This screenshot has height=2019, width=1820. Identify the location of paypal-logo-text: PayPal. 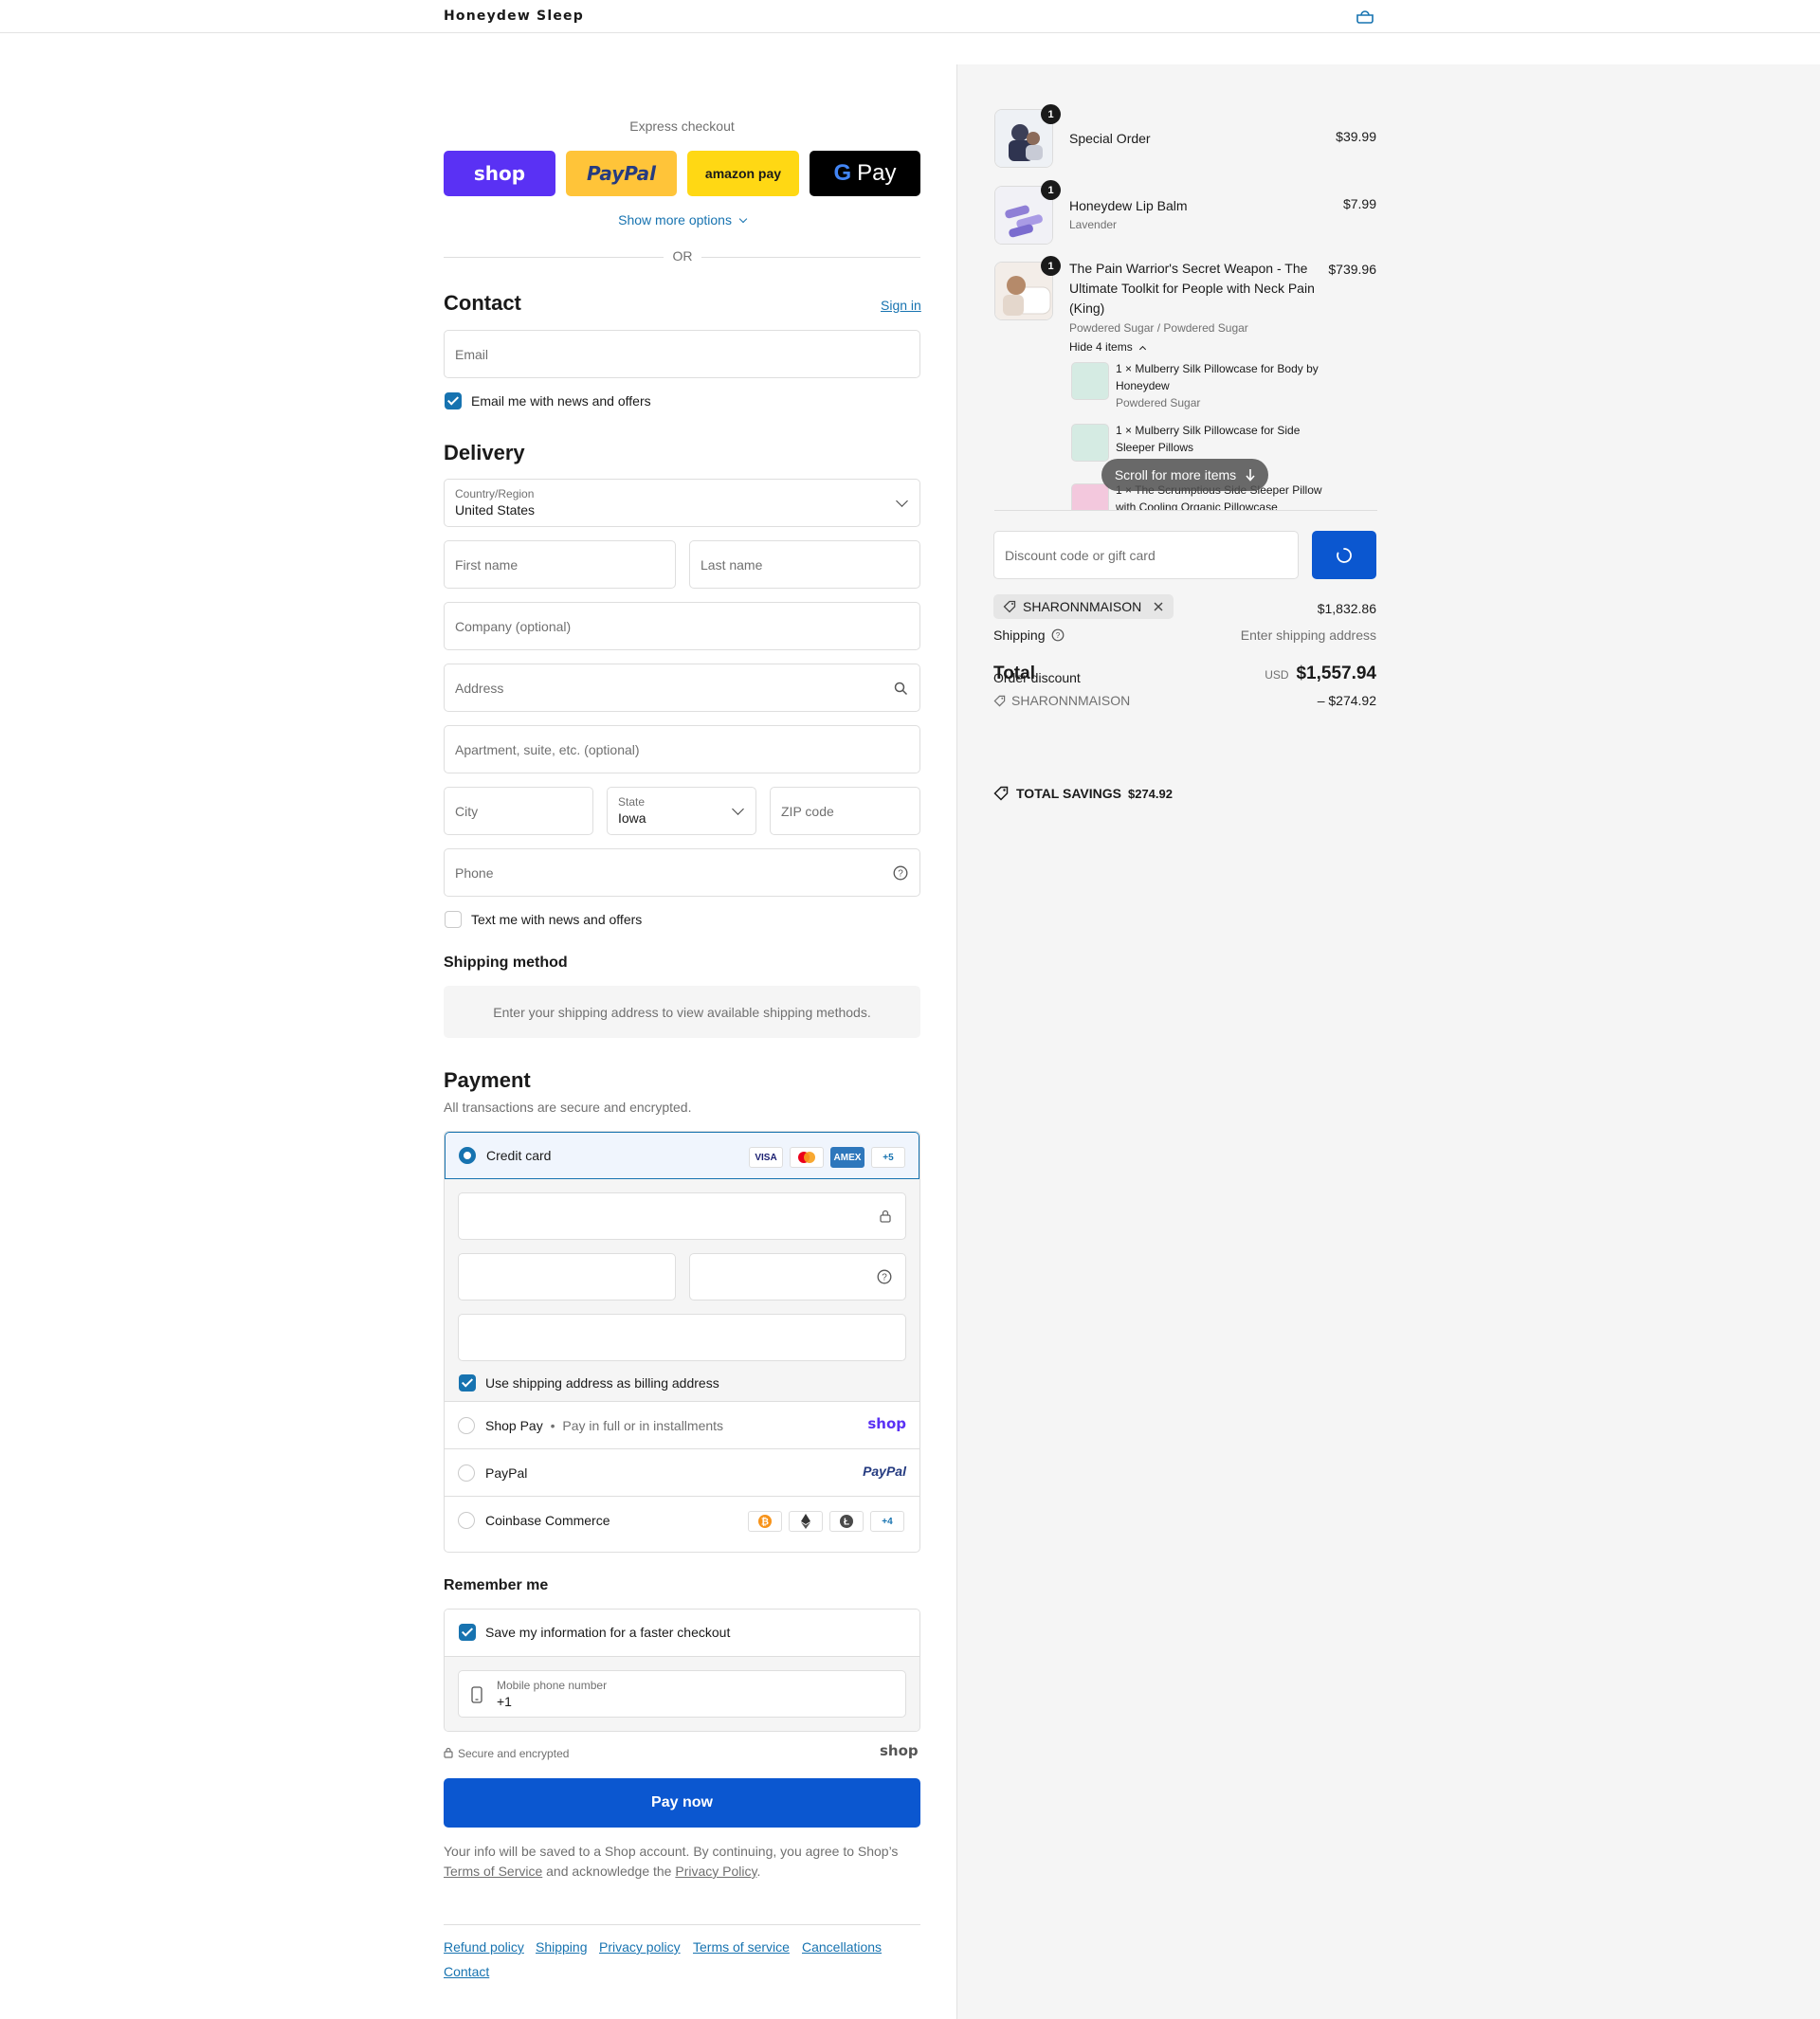
(621, 173).